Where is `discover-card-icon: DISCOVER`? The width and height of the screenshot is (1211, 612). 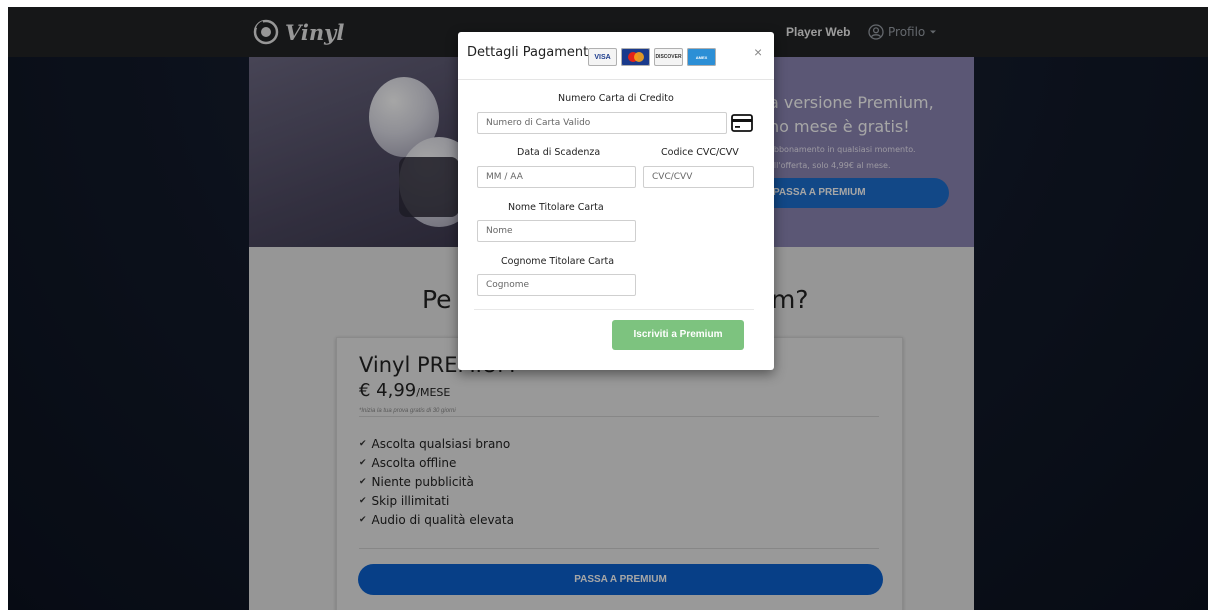 discover-card-icon: DISCOVER is located at coordinates (668, 57).